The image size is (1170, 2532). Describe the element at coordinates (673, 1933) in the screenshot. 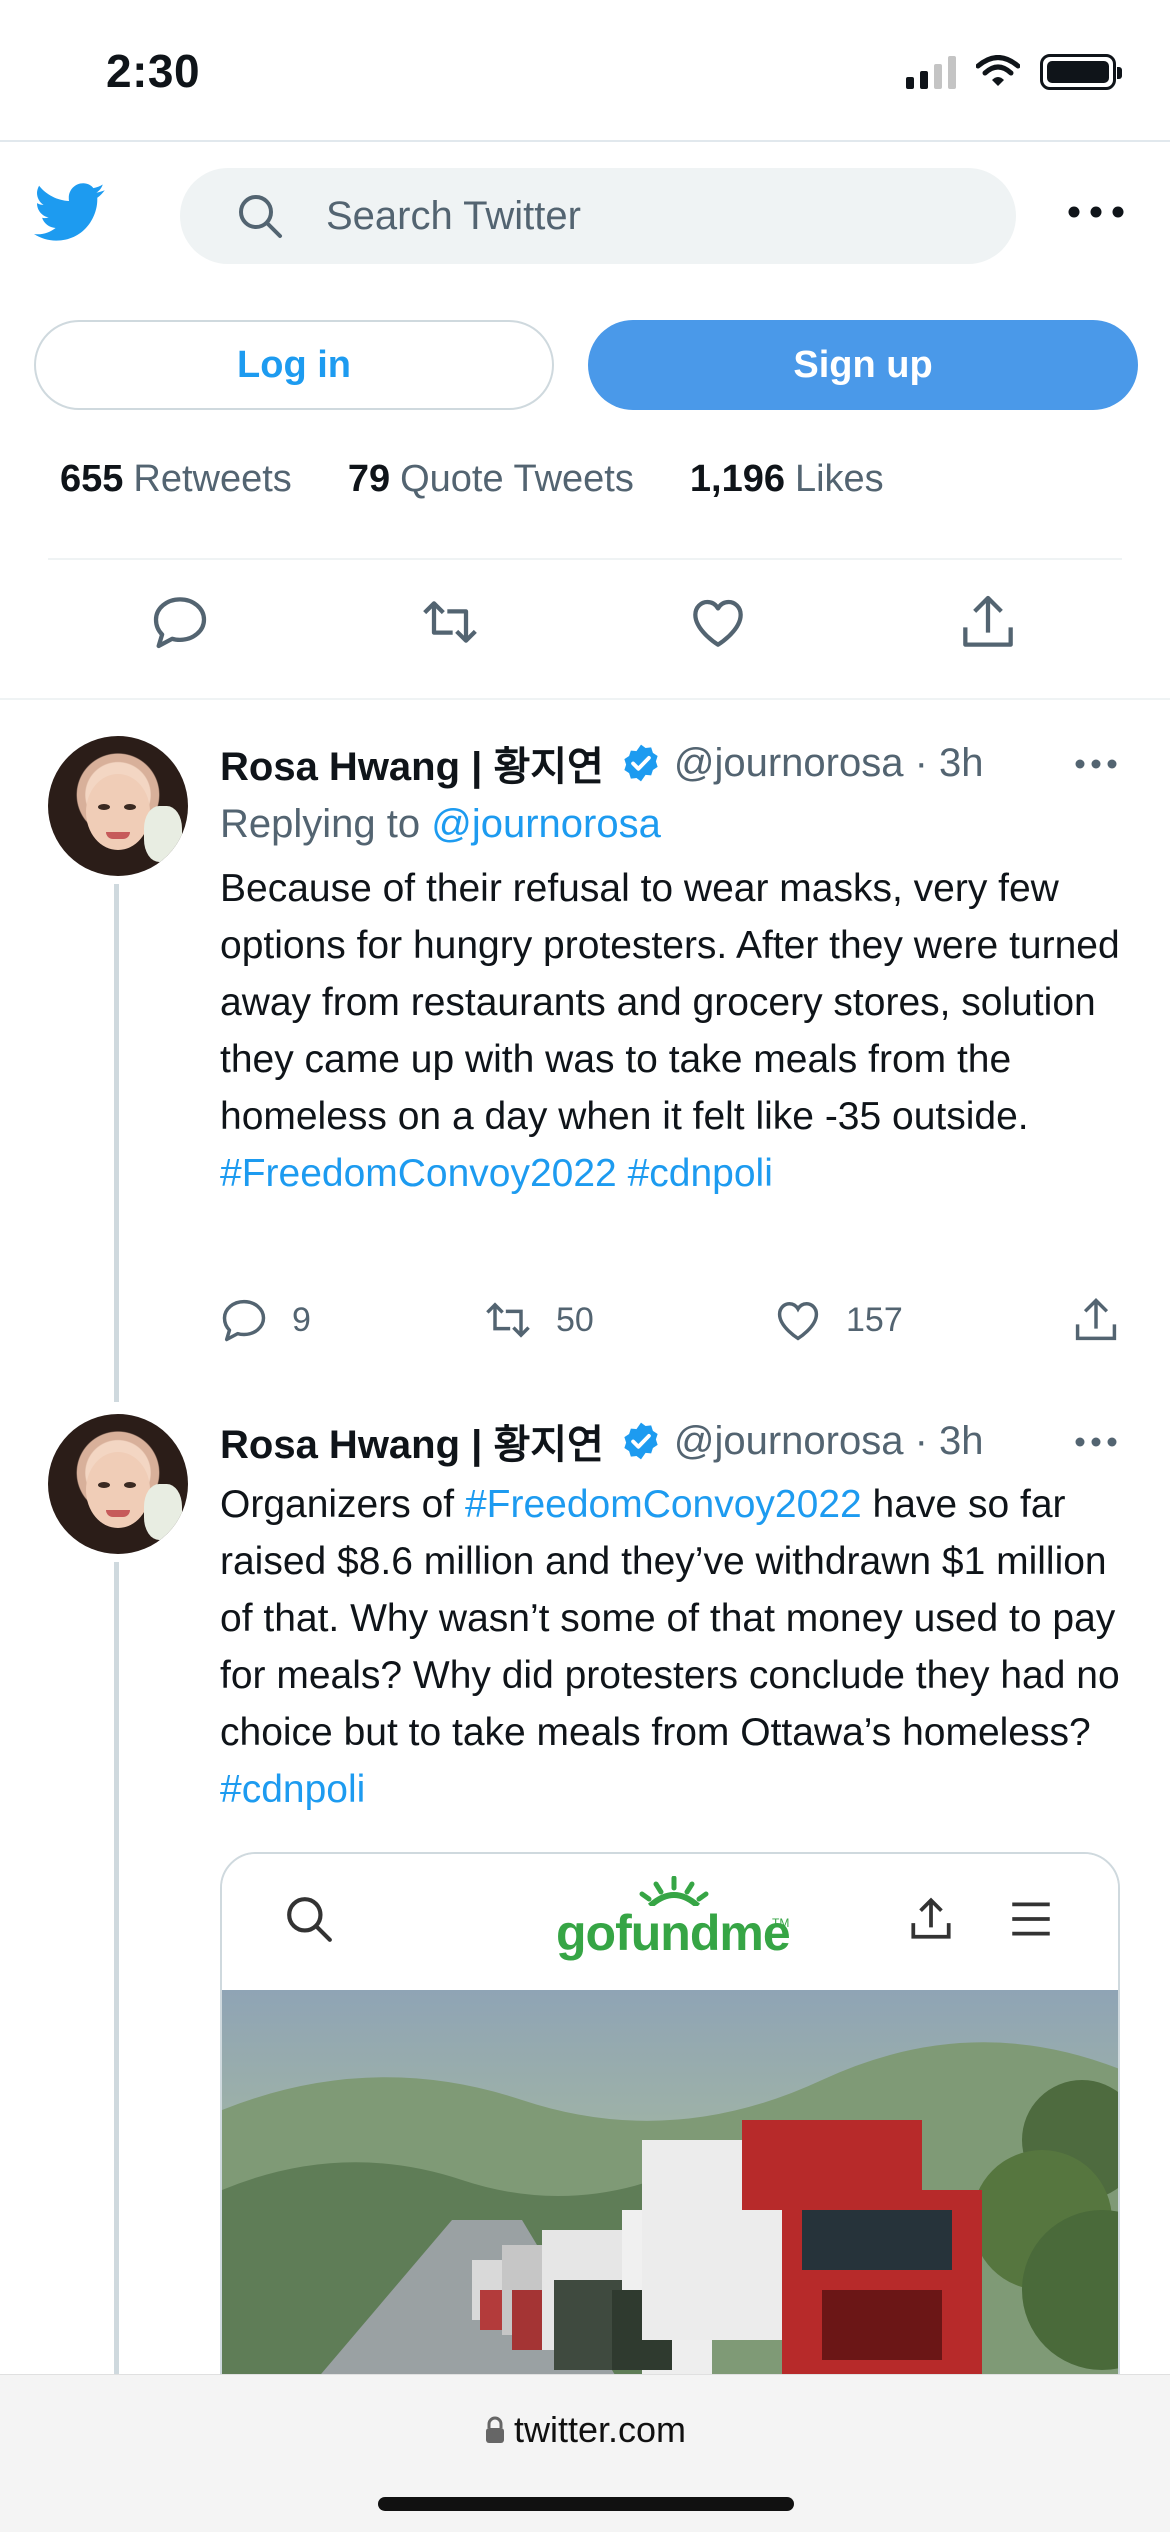

I see `gofundme-wordmark: gofundme` at that location.